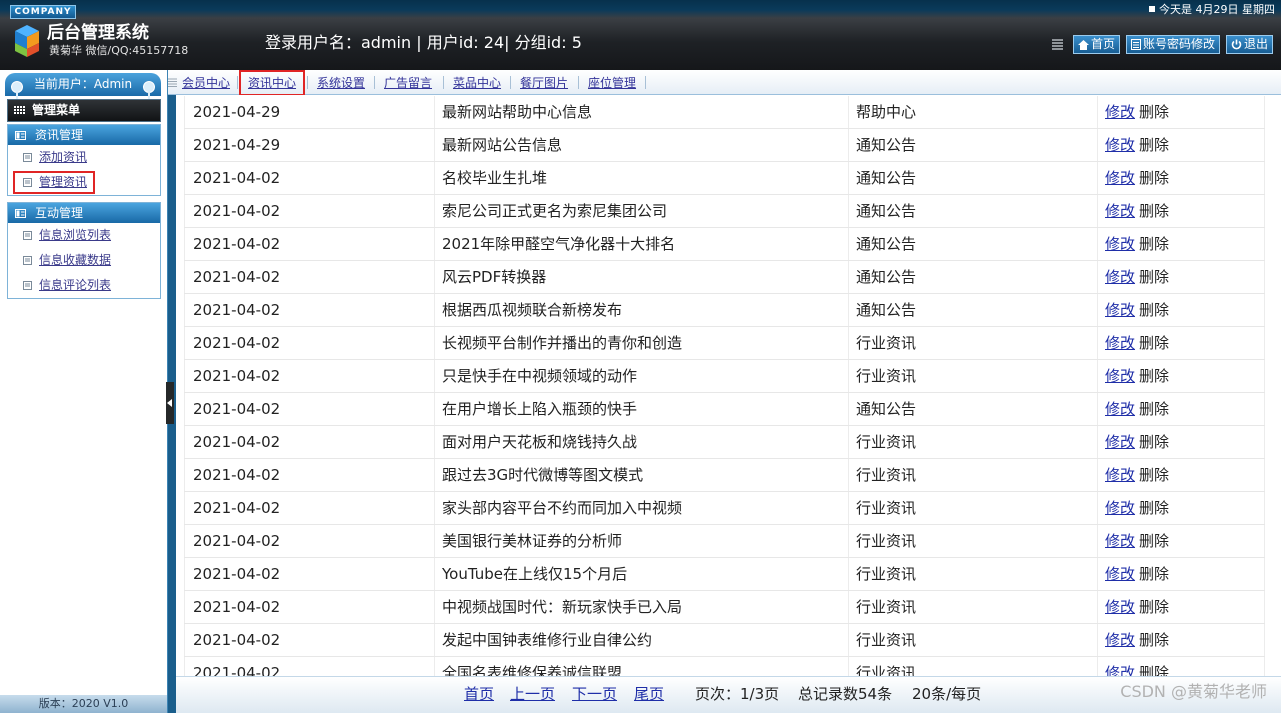  I want to click on pager-prev-link: 上一页, so click(532, 694).